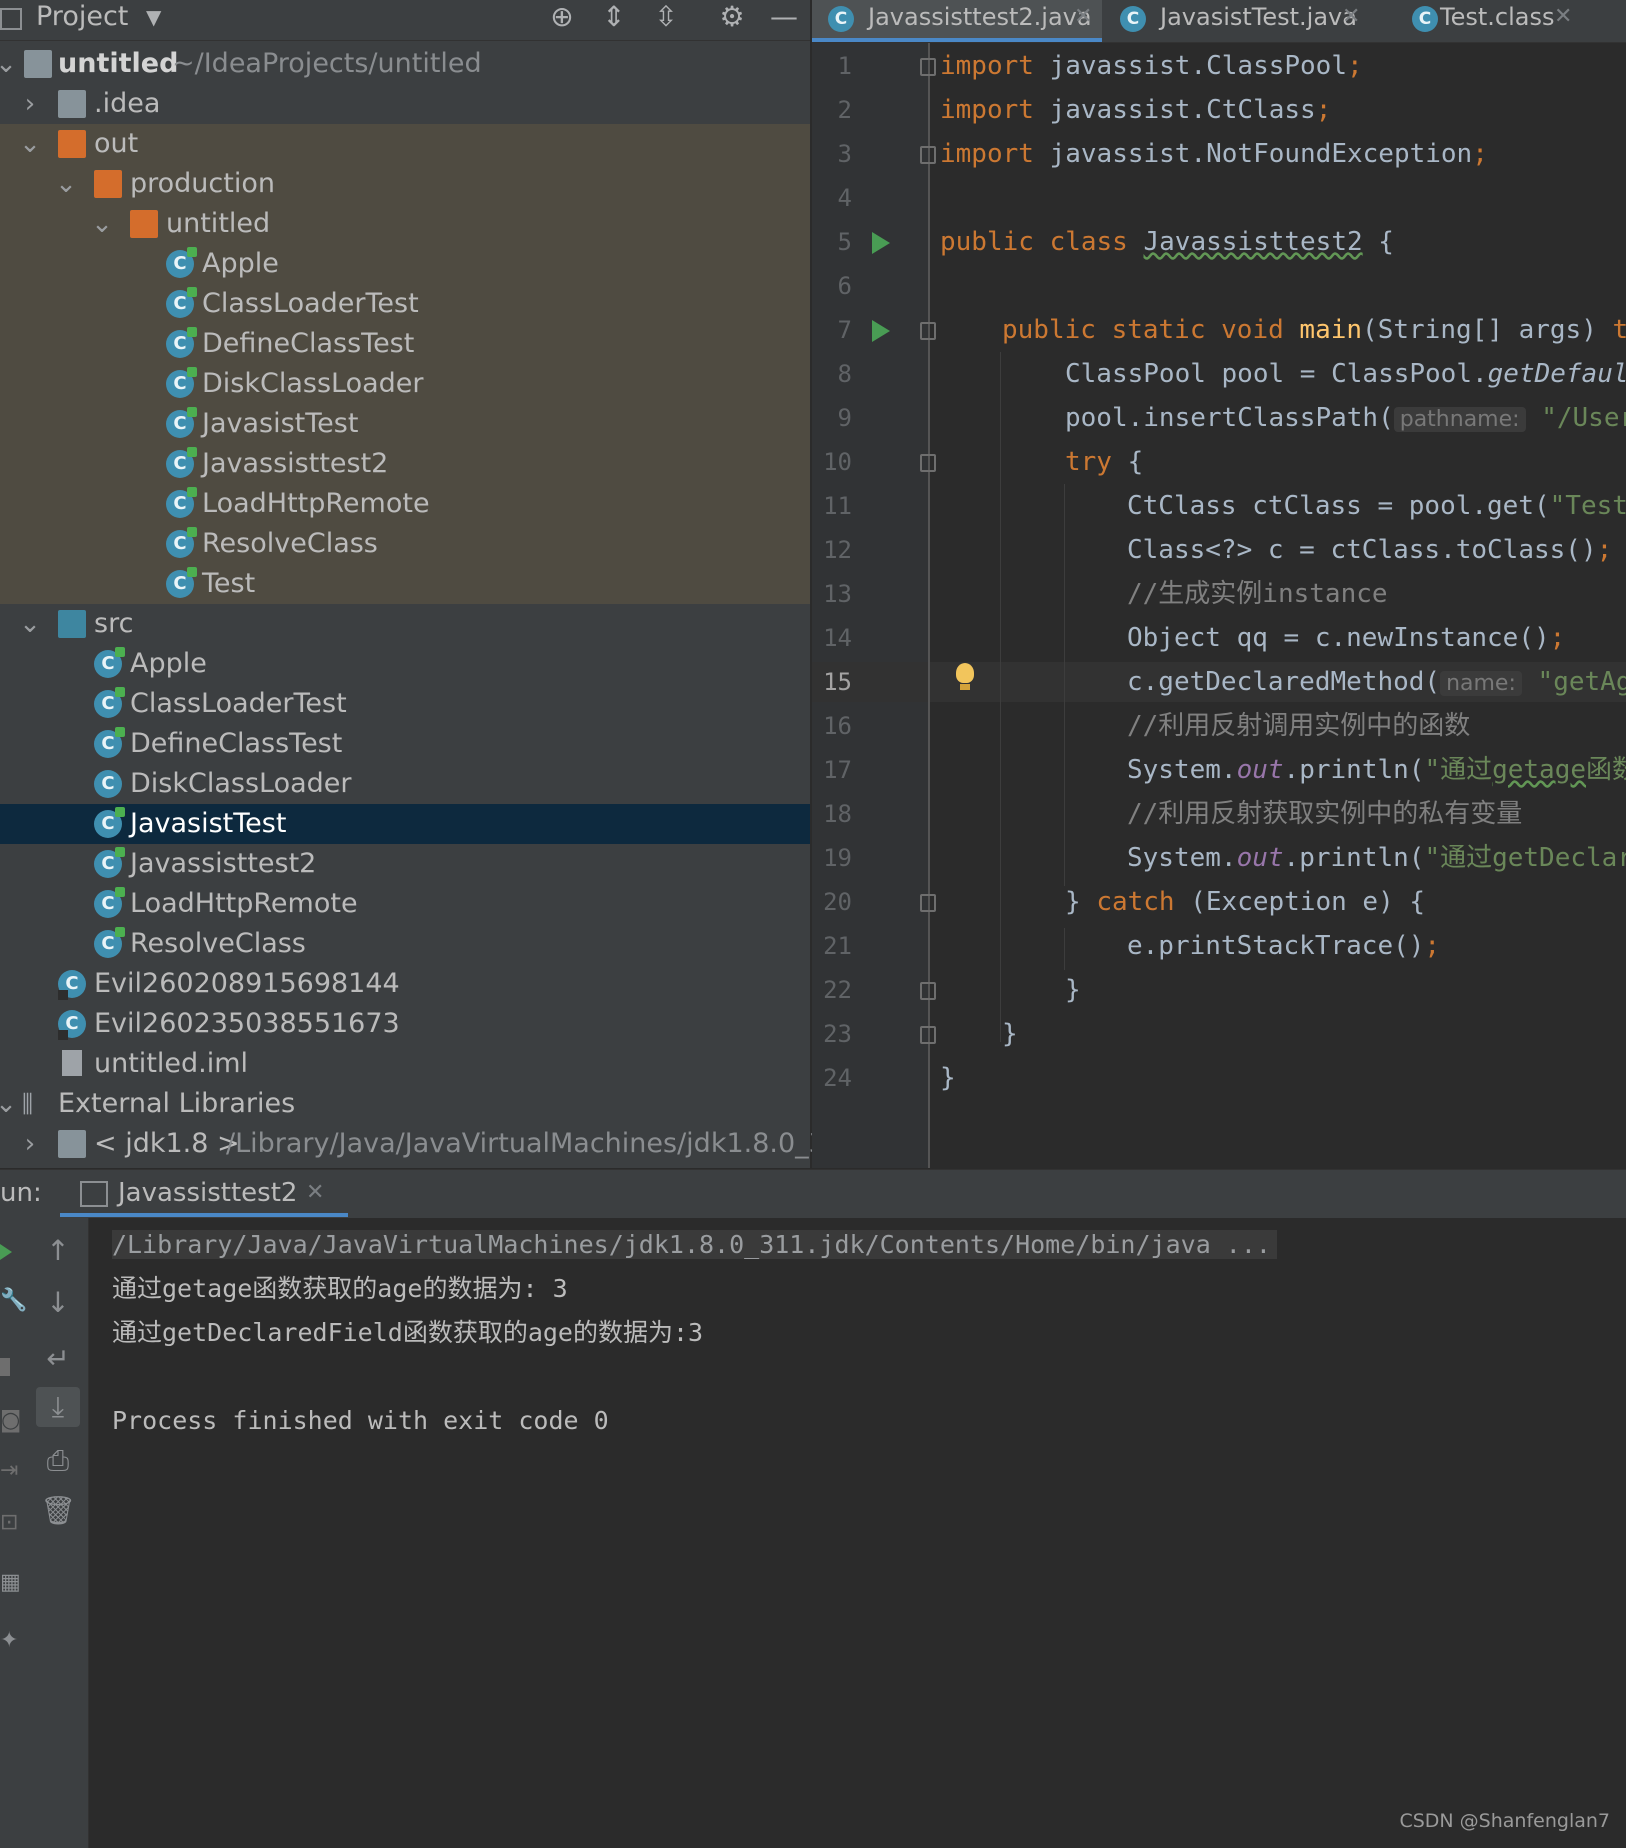 The image size is (1626, 1848). What do you see at coordinates (784, 17) in the screenshot?
I see `minimize-icon: —` at bounding box center [784, 17].